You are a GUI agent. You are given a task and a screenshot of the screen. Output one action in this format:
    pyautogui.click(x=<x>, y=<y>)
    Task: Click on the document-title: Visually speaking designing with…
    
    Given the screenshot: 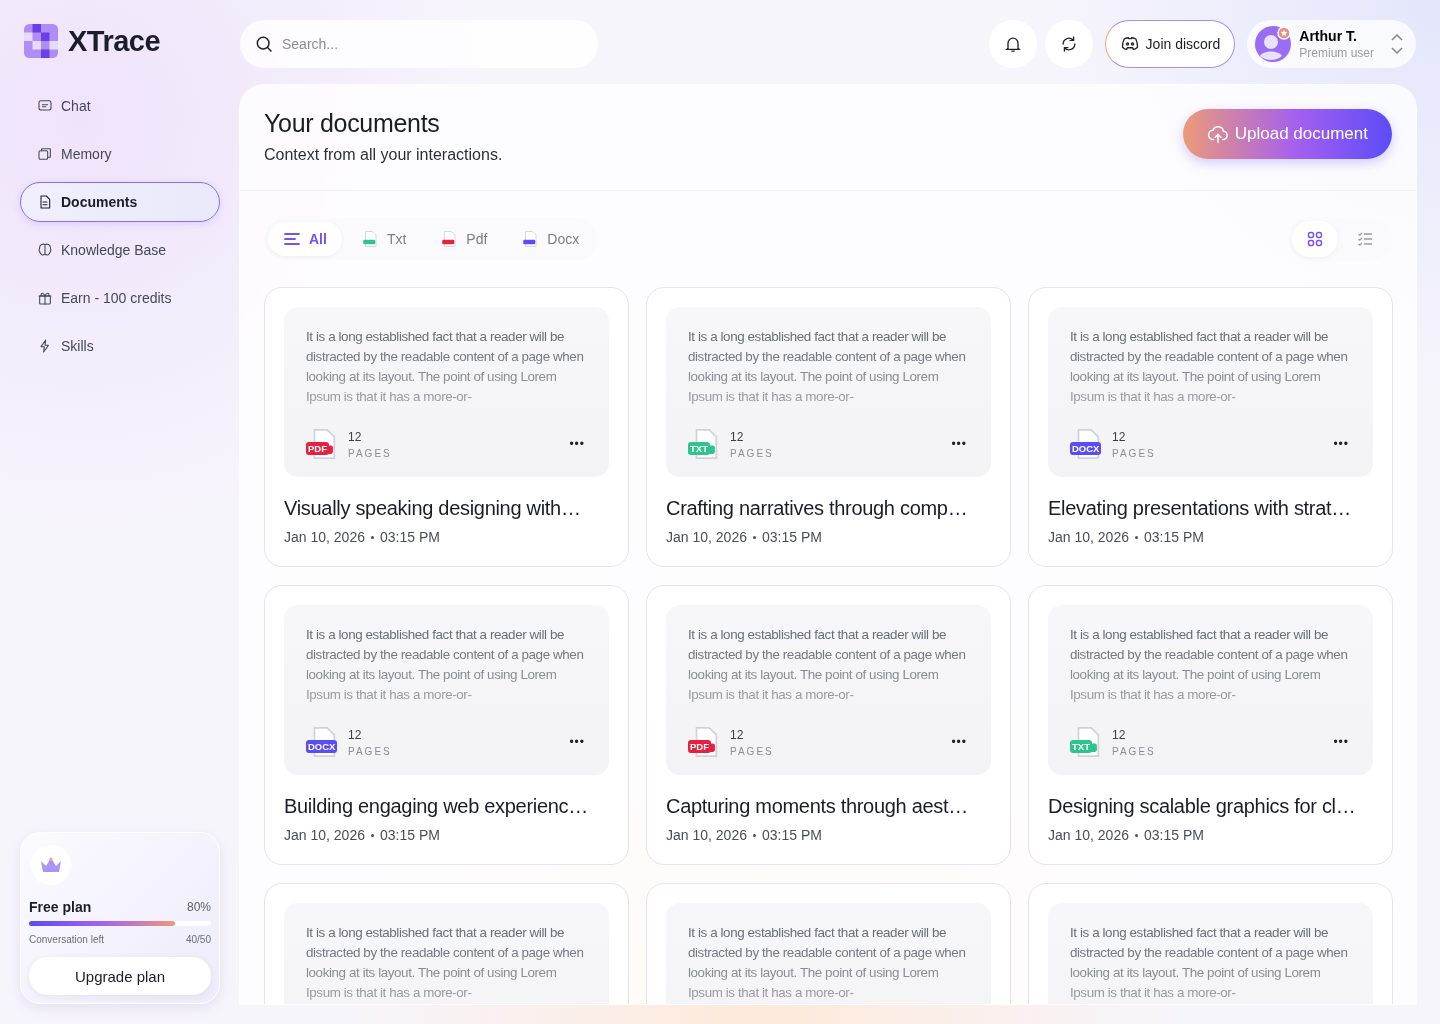 What is the action you would take?
    pyautogui.click(x=433, y=508)
    